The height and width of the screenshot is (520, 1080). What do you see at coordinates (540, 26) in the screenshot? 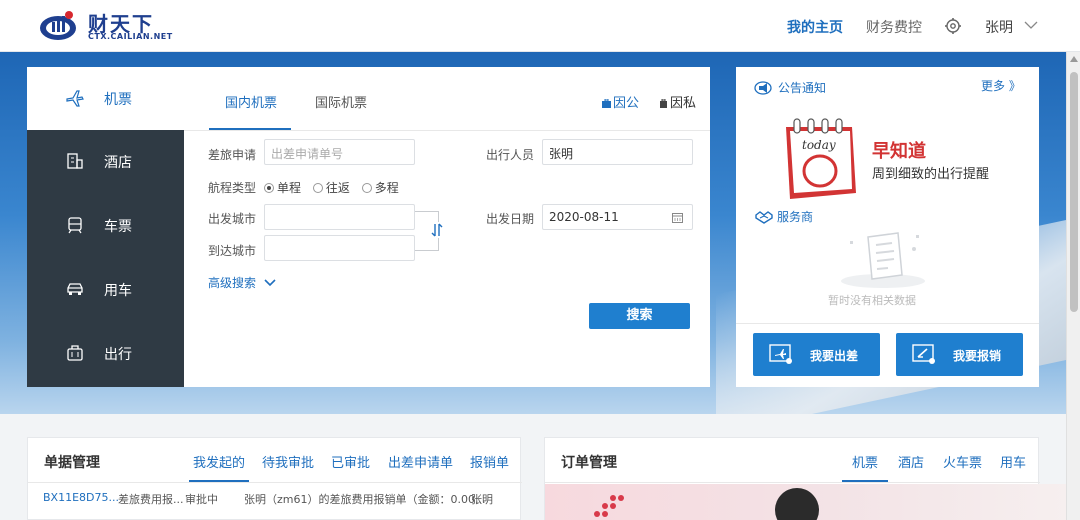
I see `top-bar: 财天下 CTX.CAILIAN.NET 我的主页 财务费控 张明` at bounding box center [540, 26].